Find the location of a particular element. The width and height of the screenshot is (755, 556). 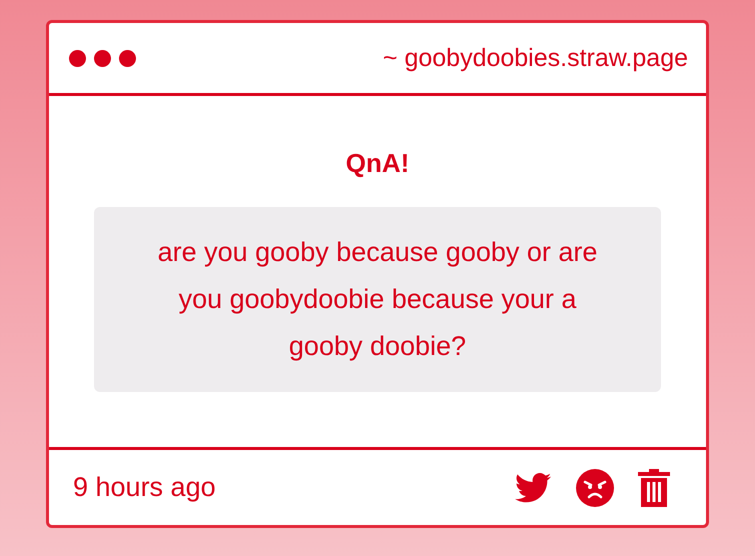

trash-icon is located at coordinates (654, 487).